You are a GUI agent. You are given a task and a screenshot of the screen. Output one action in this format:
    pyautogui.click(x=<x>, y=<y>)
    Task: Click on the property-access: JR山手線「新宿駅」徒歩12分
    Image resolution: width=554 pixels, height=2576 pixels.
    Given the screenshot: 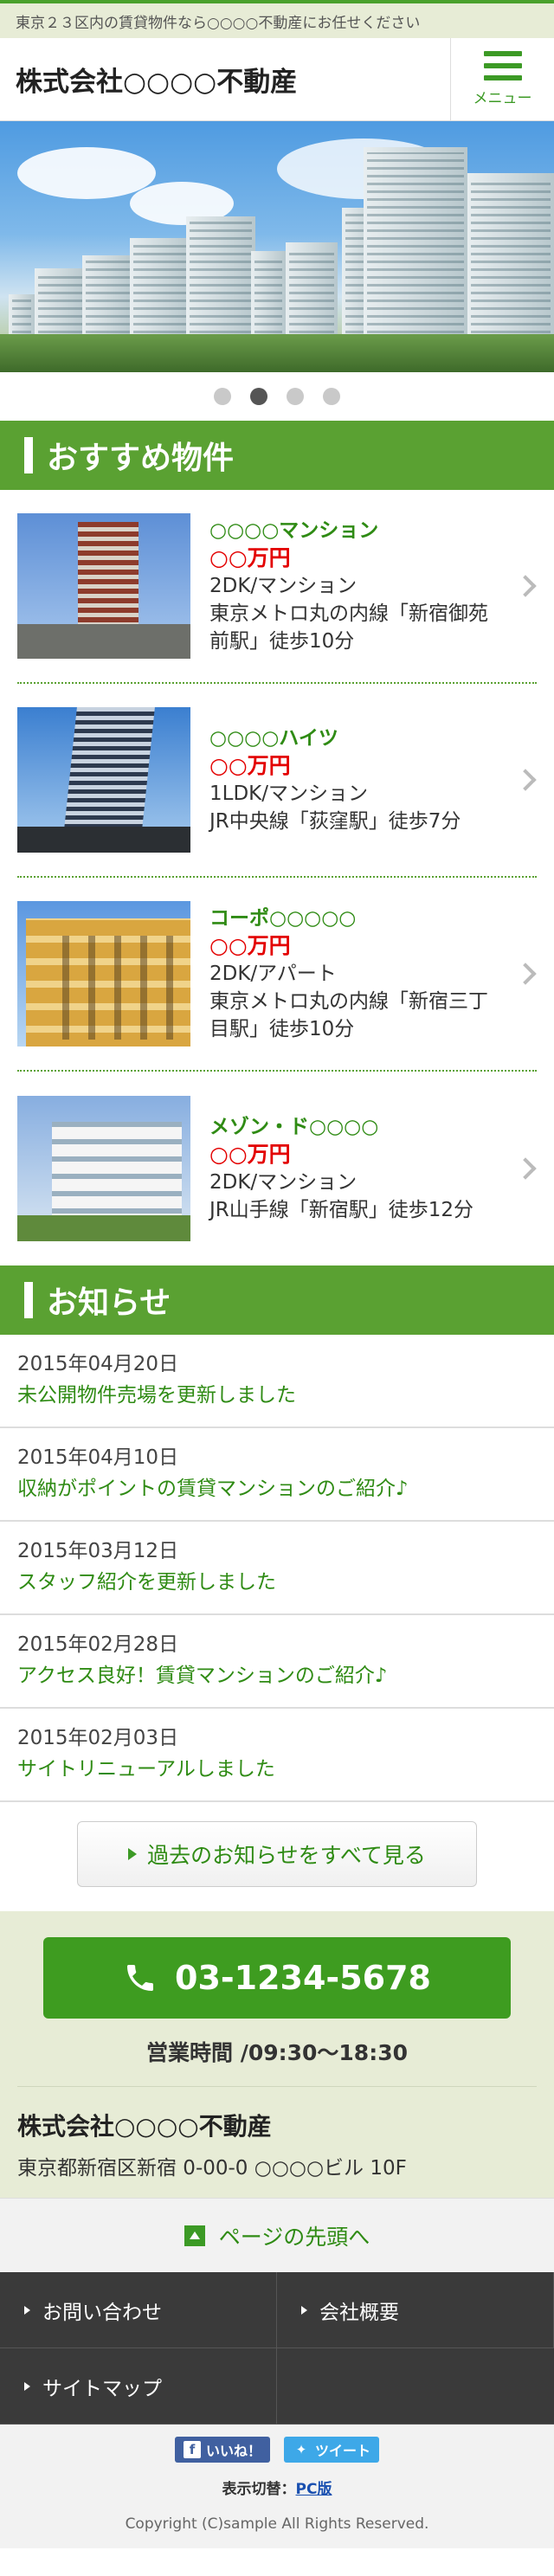 What is the action you would take?
    pyautogui.click(x=341, y=1210)
    